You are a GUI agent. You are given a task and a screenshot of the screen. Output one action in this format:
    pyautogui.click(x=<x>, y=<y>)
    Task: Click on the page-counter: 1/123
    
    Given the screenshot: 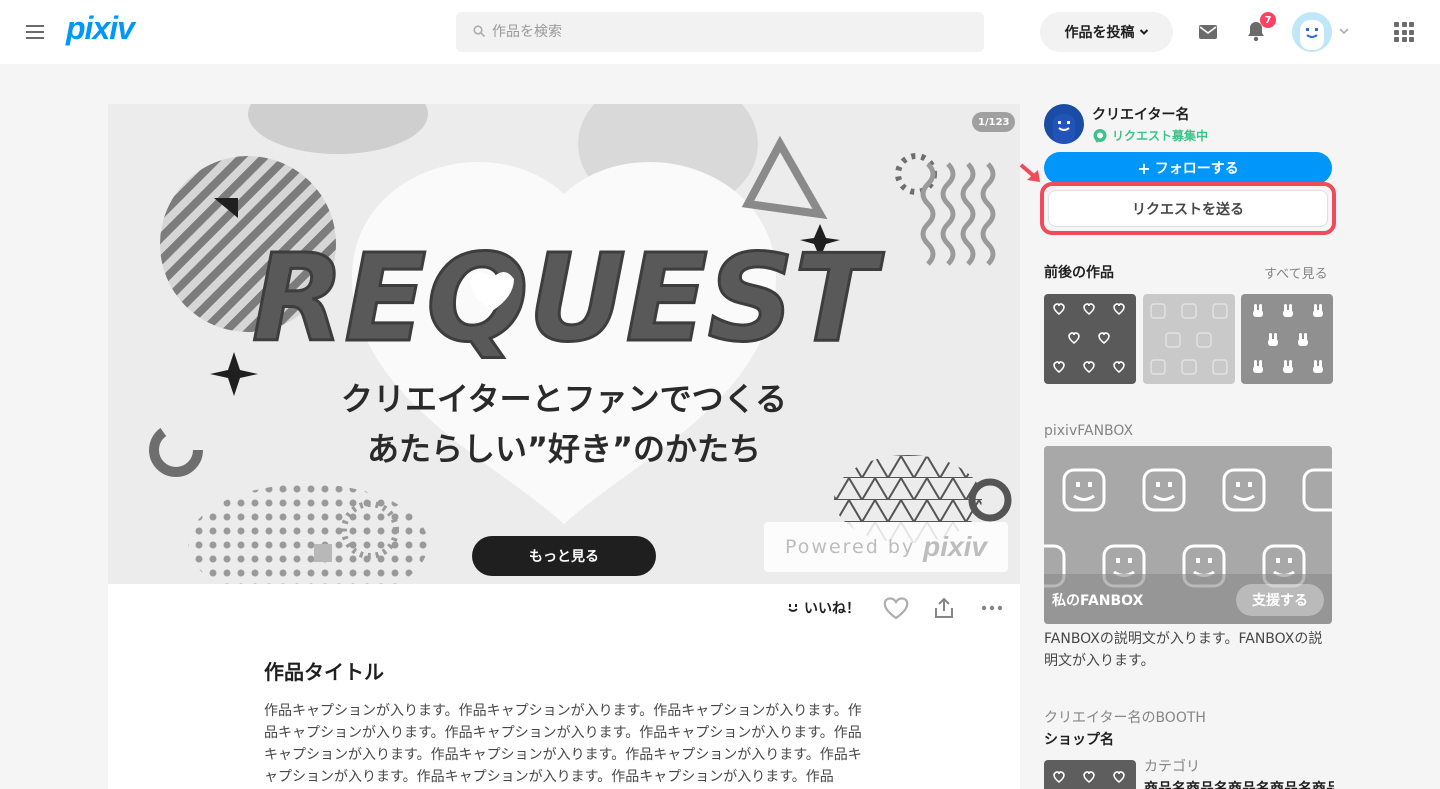 What is the action you would take?
    pyautogui.click(x=994, y=122)
    